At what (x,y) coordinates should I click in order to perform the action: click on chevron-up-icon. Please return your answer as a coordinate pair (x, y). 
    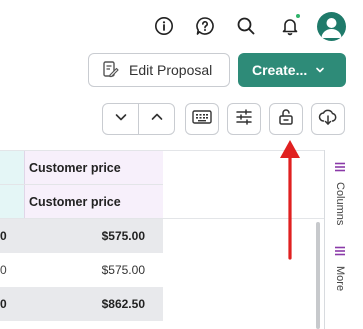
    Looking at the image, I should click on (157, 119).